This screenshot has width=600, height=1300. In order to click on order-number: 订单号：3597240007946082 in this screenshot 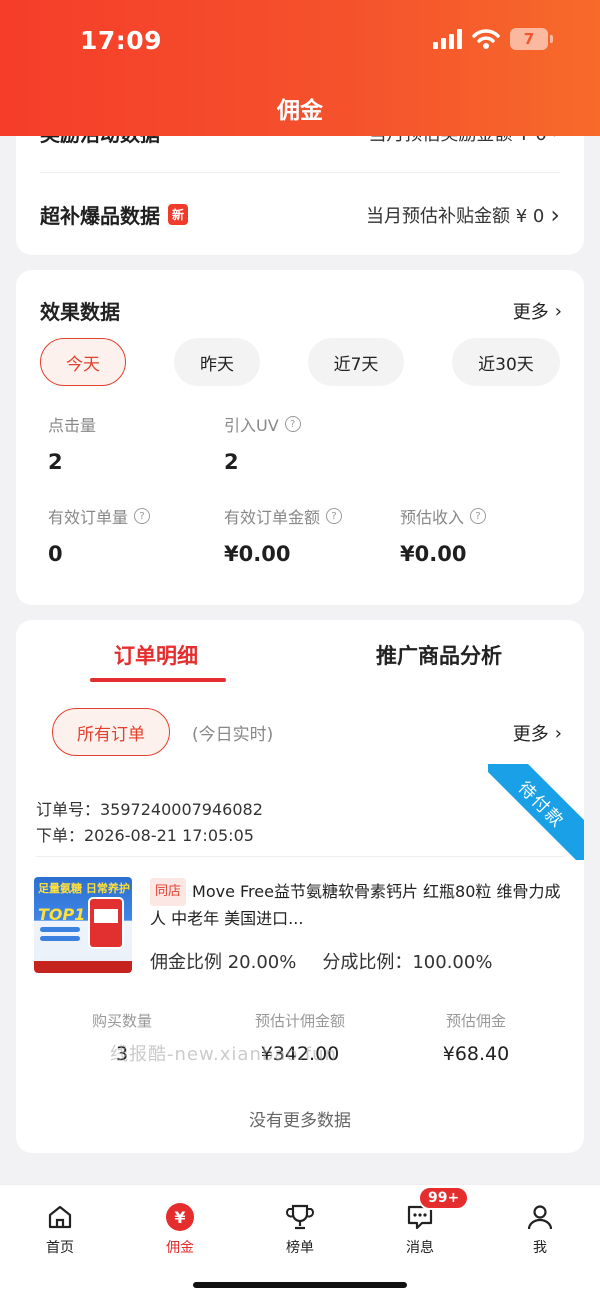, I will do `click(149, 809)`.